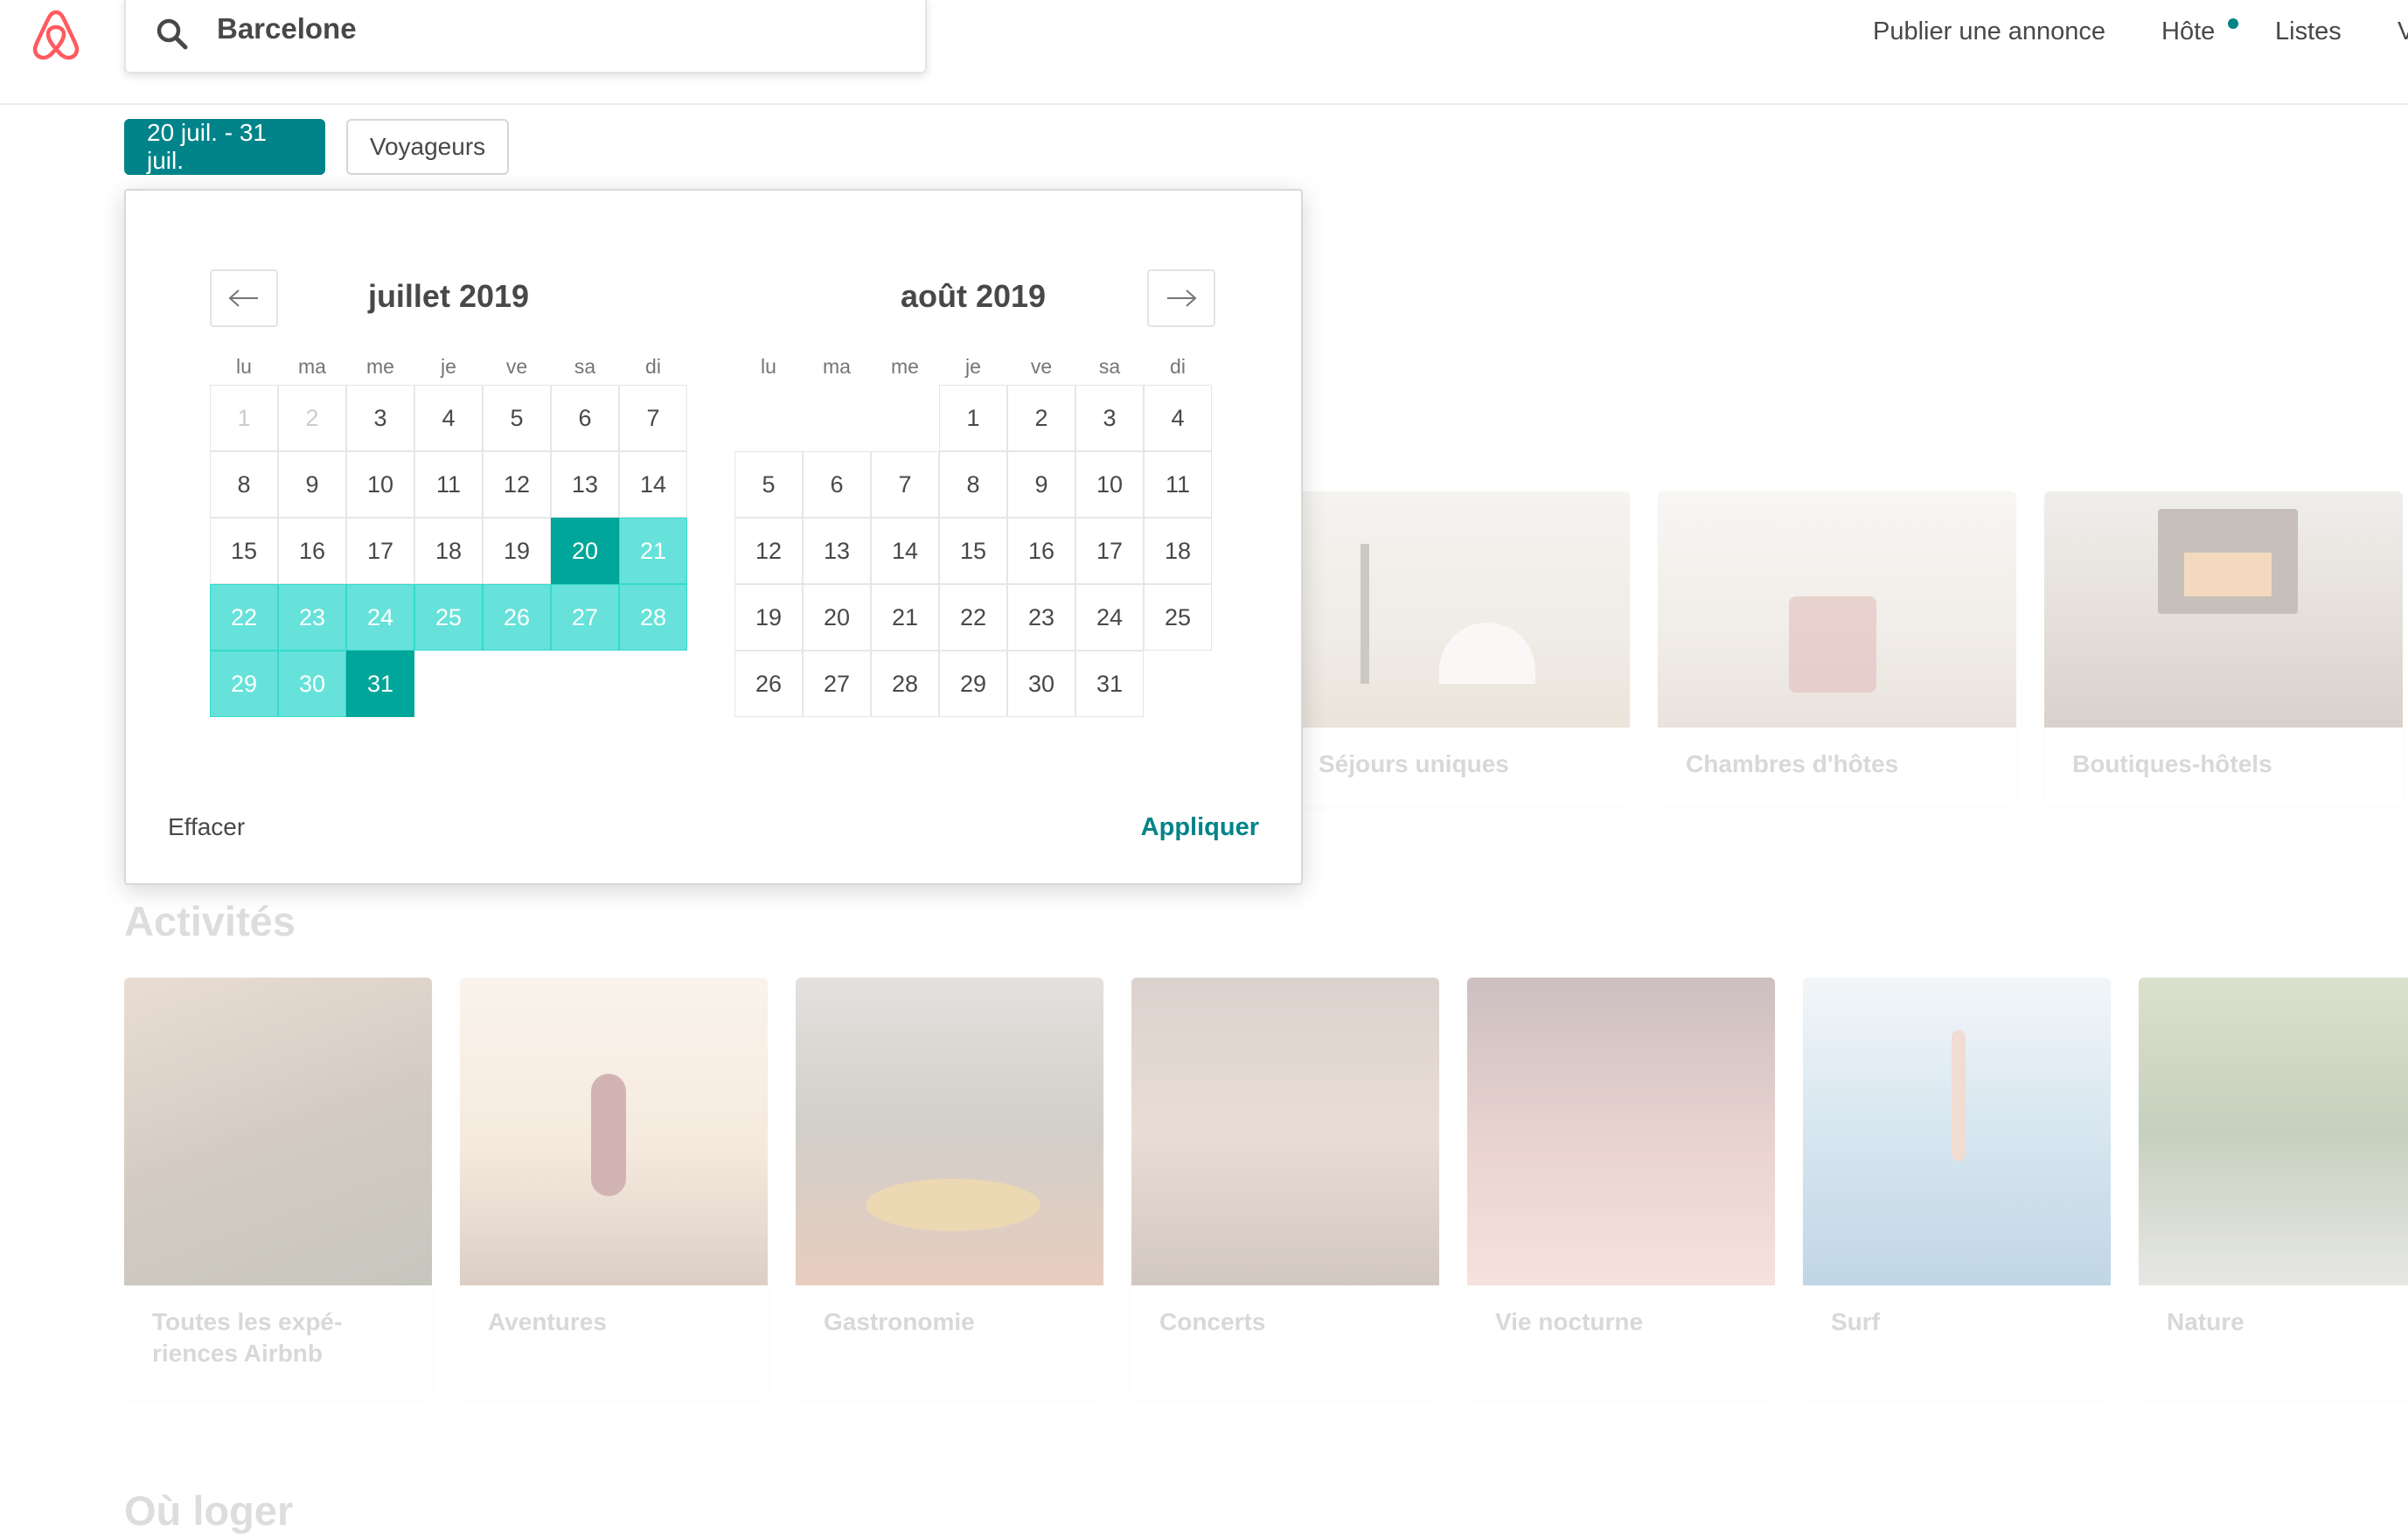 This screenshot has height=1539, width=2408. I want to click on apply-dates-button: Appliquer, so click(1200, 827).